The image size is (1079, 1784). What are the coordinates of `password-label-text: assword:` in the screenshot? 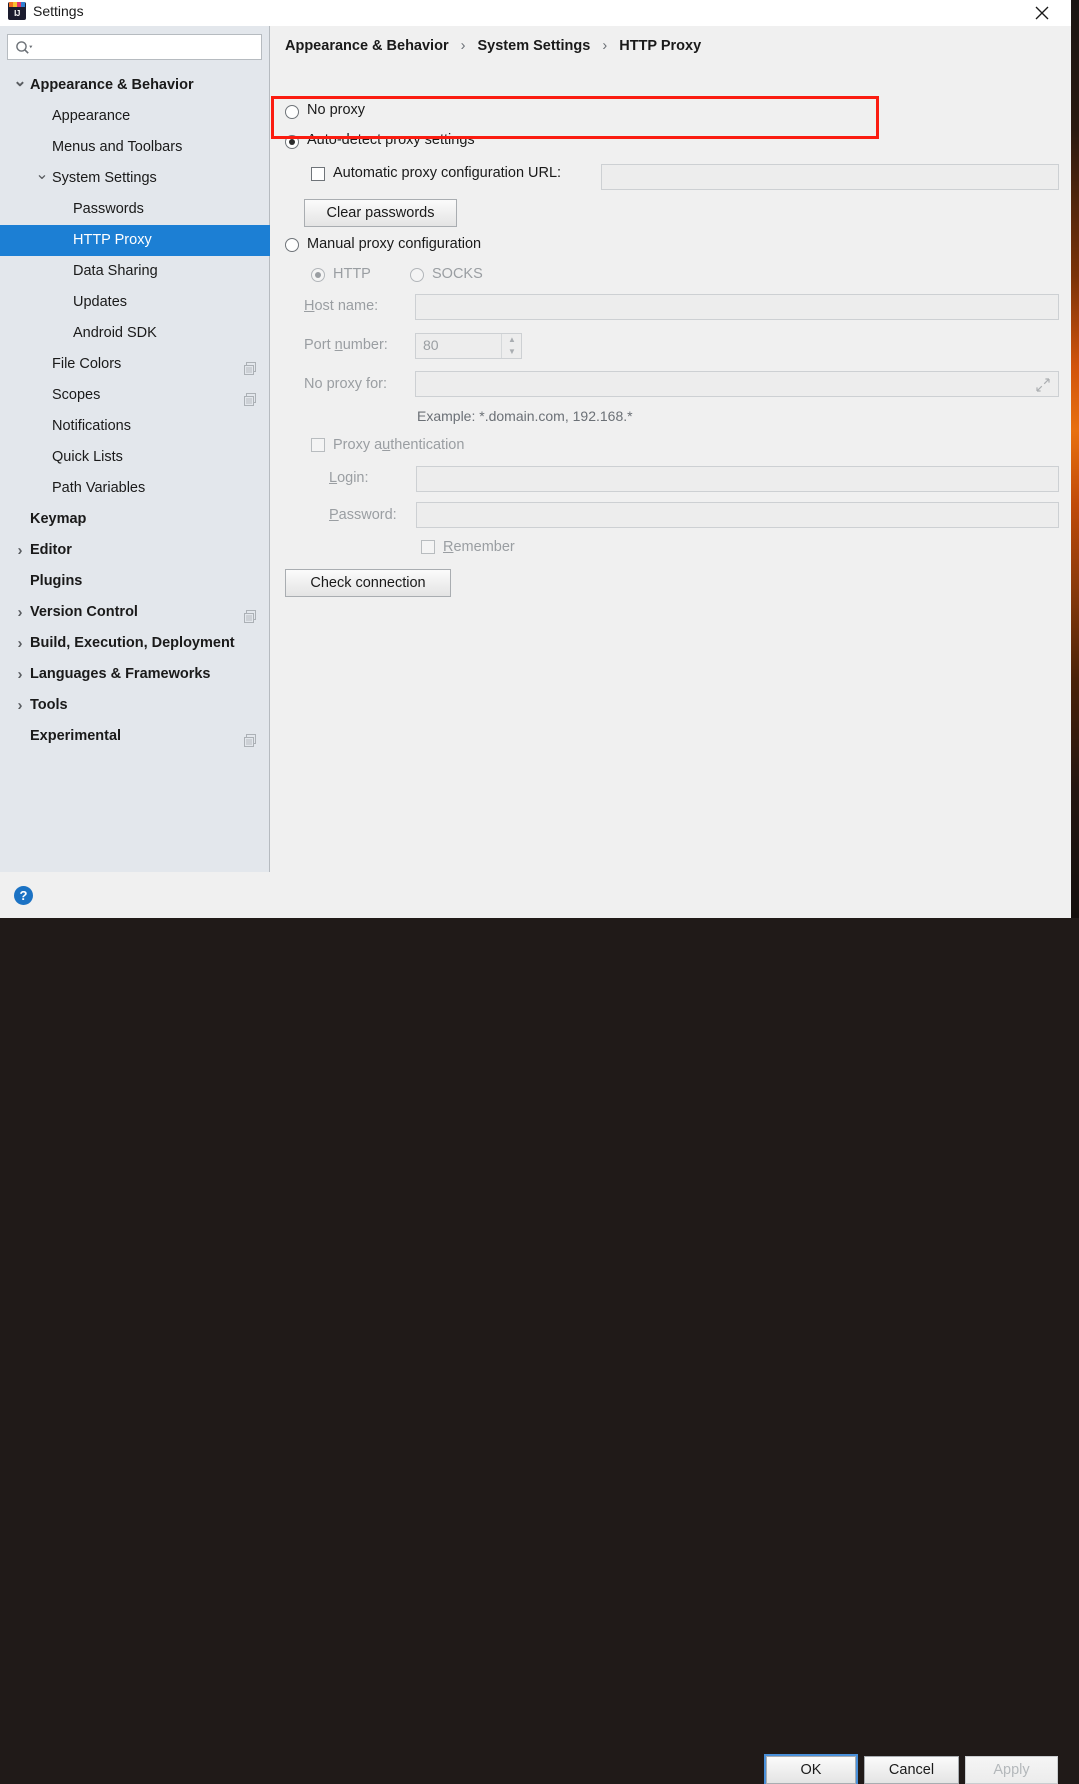 It's located at (367, 515).